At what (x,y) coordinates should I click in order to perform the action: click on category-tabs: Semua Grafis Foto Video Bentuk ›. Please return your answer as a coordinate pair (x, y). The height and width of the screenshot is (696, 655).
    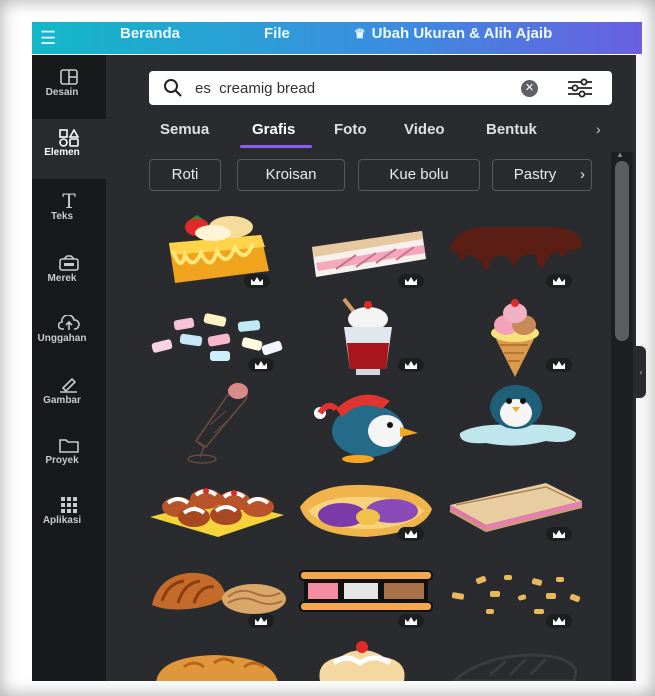
    Looking at the image, I should click on (362, 132).